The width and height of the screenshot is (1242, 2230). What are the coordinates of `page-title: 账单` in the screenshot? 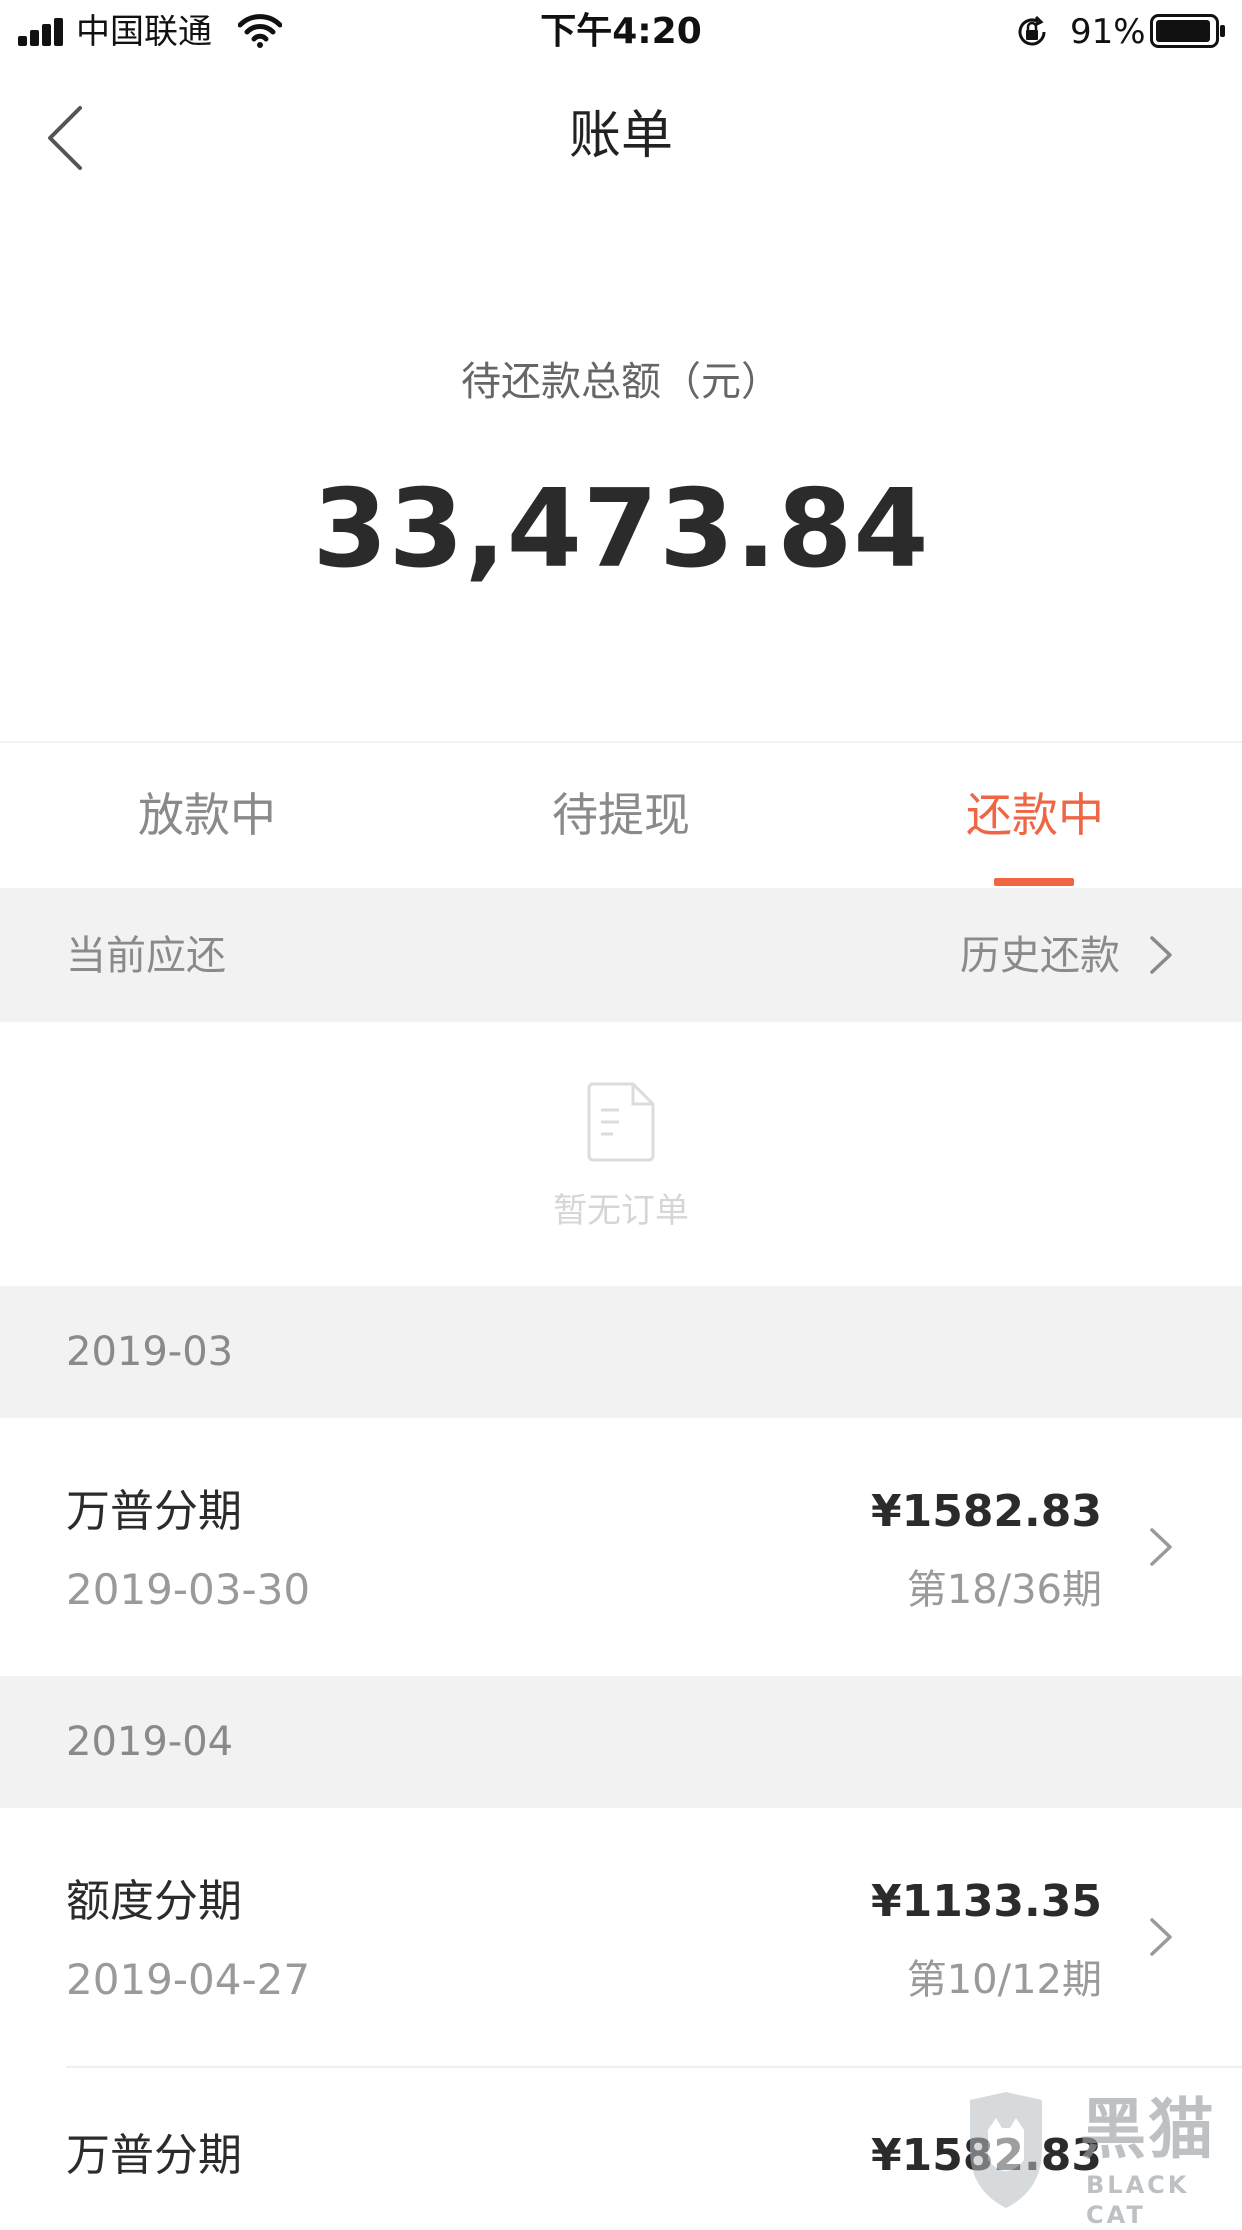 It's located at (620, 136).